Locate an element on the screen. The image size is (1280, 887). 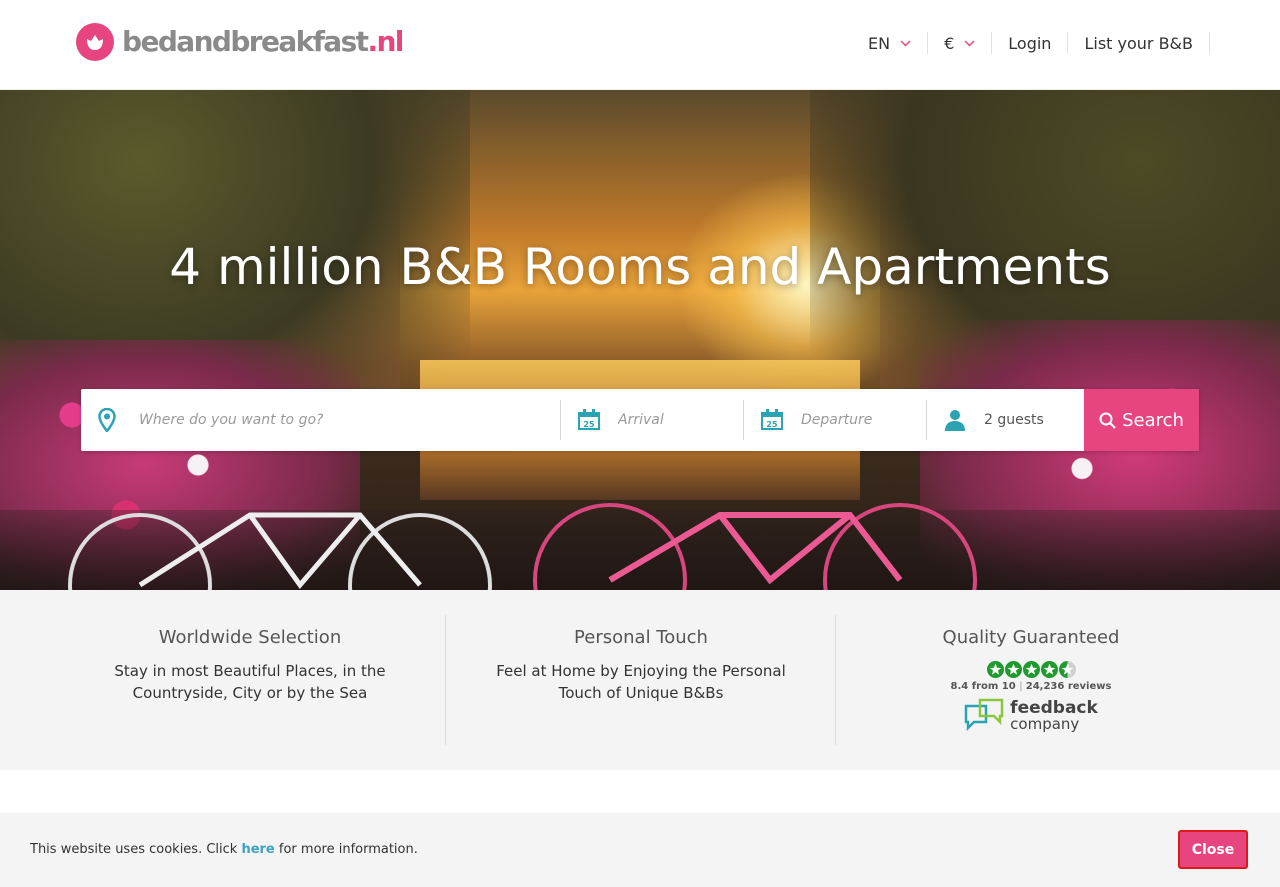
cookie-info-link: here is located at coordinates (257, 849).